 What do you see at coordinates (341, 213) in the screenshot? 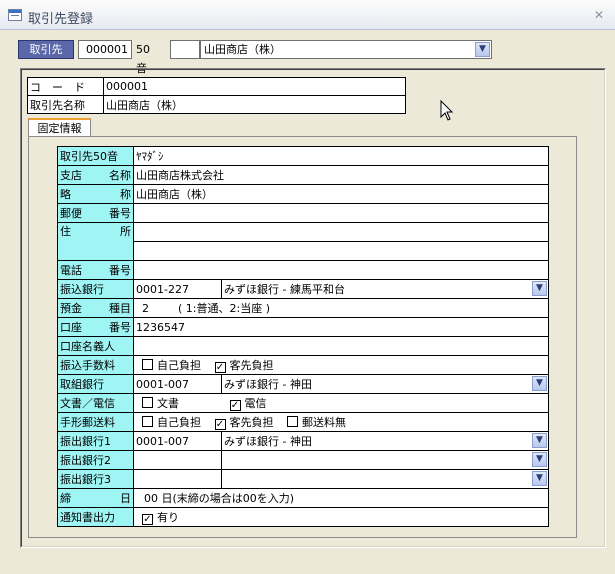
I see `postal-field` at bounding box center [341, 213].